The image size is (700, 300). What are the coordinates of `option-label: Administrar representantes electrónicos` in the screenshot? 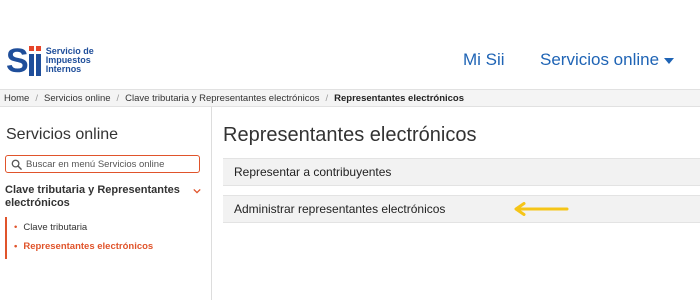 It's located at (340, 209).